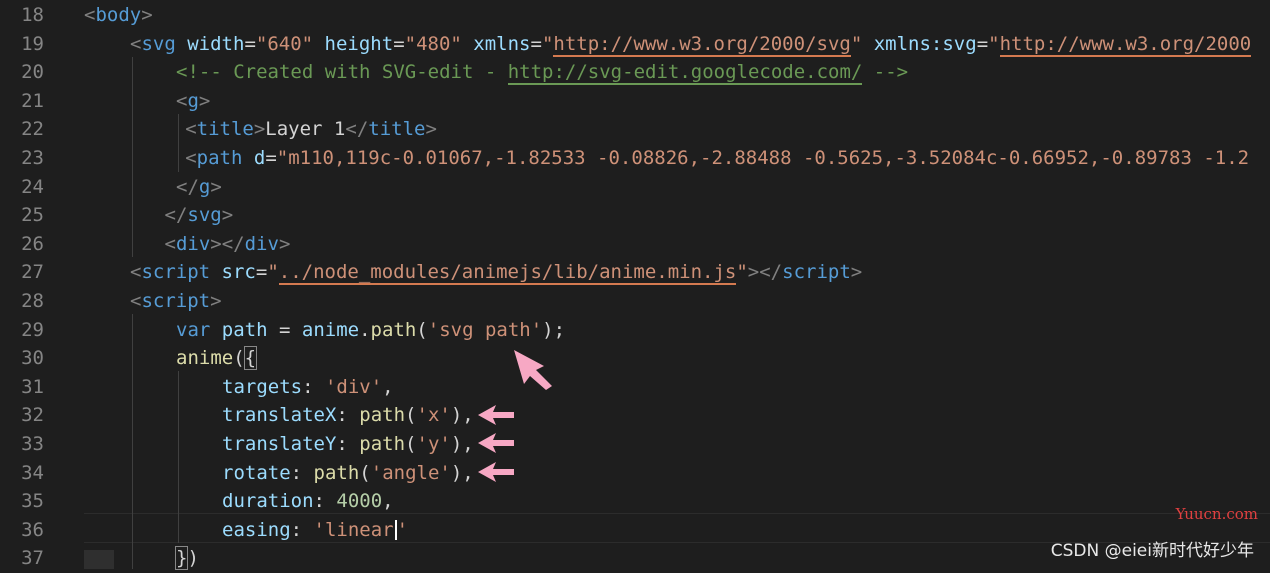  Describe the element at coordinates (259, 158) in the screenshot. I see `code-token: d` at that location.